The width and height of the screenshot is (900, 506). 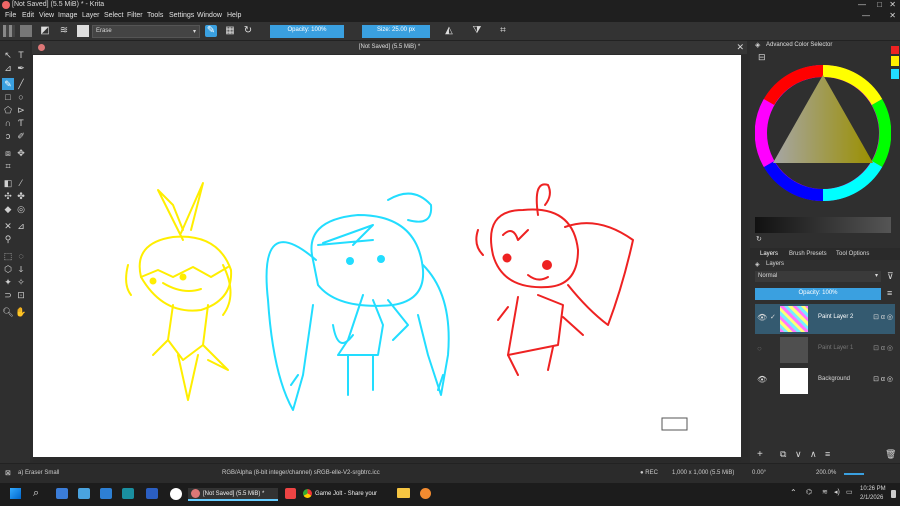 What do you see at coordinates (649, 473) in the screenshot?
I see `rec-indicator: ● REC` at bounding box center [649, 473].